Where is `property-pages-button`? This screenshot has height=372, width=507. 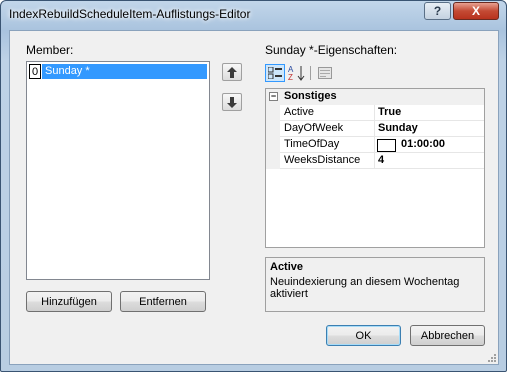
property-pages-button is located at coordinates (325, 73).